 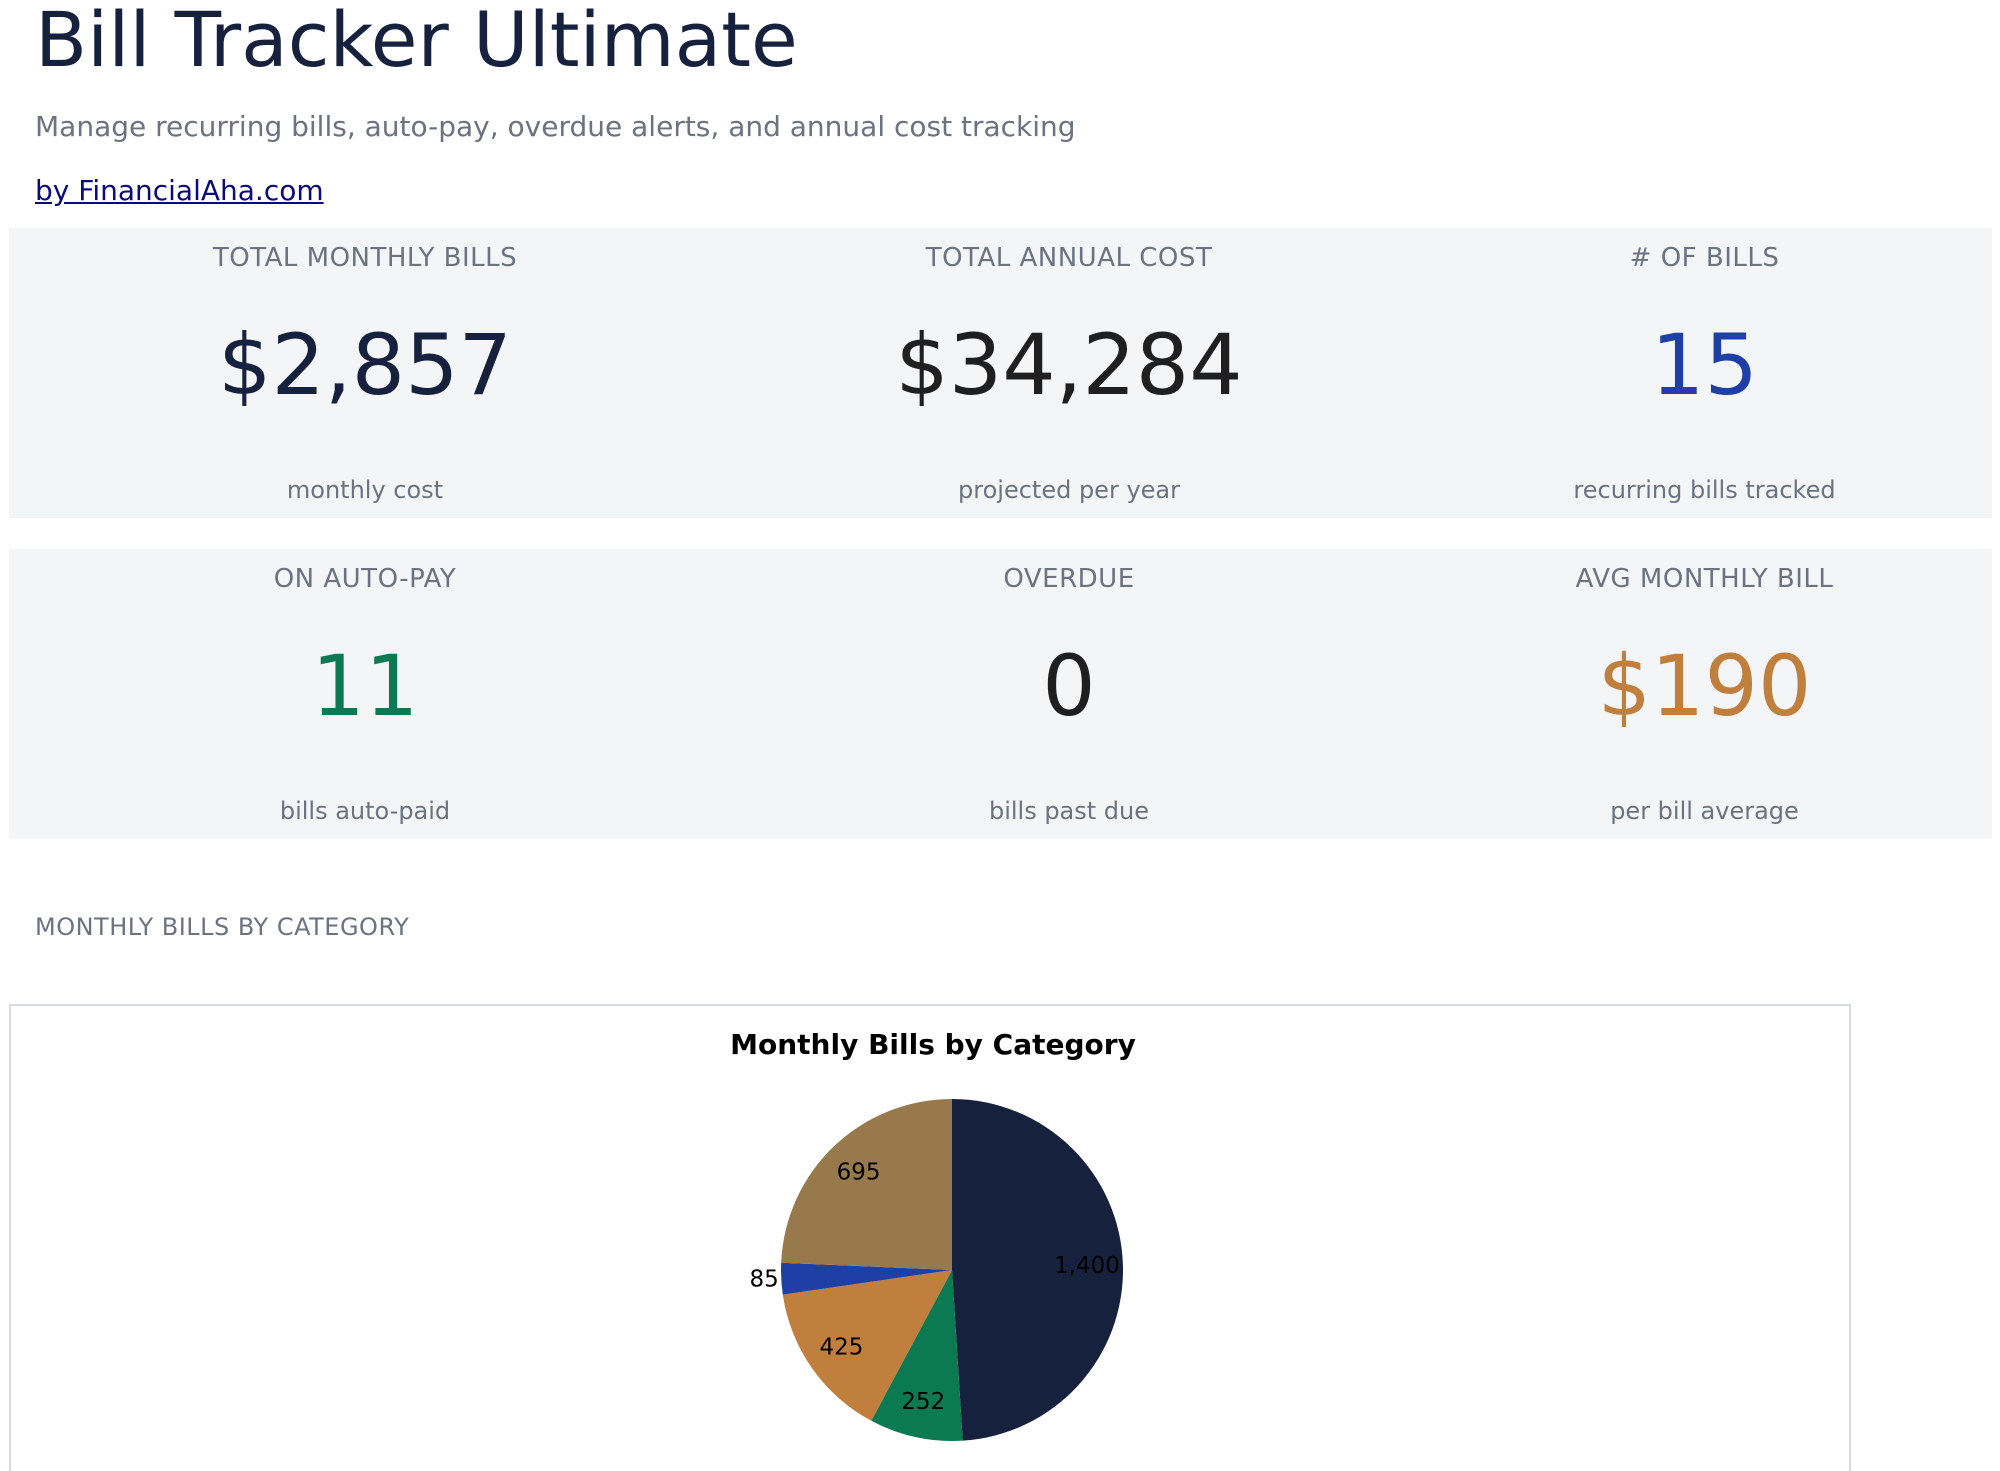 What do you see at coordinates (1704, 258) in the screenshot?
I see `kpi-label: # OF BILLS` at bounding box center [1704, 258].